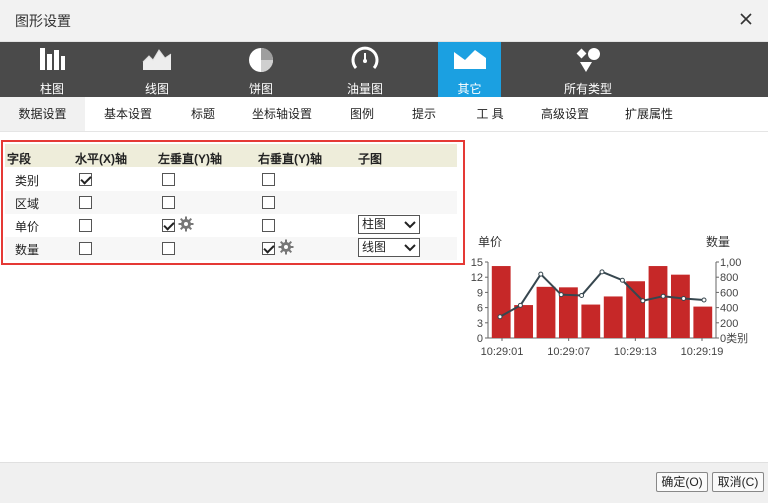 The image size is (768, 503). I want to click on row-field-label: 类别, so click(27, 181).